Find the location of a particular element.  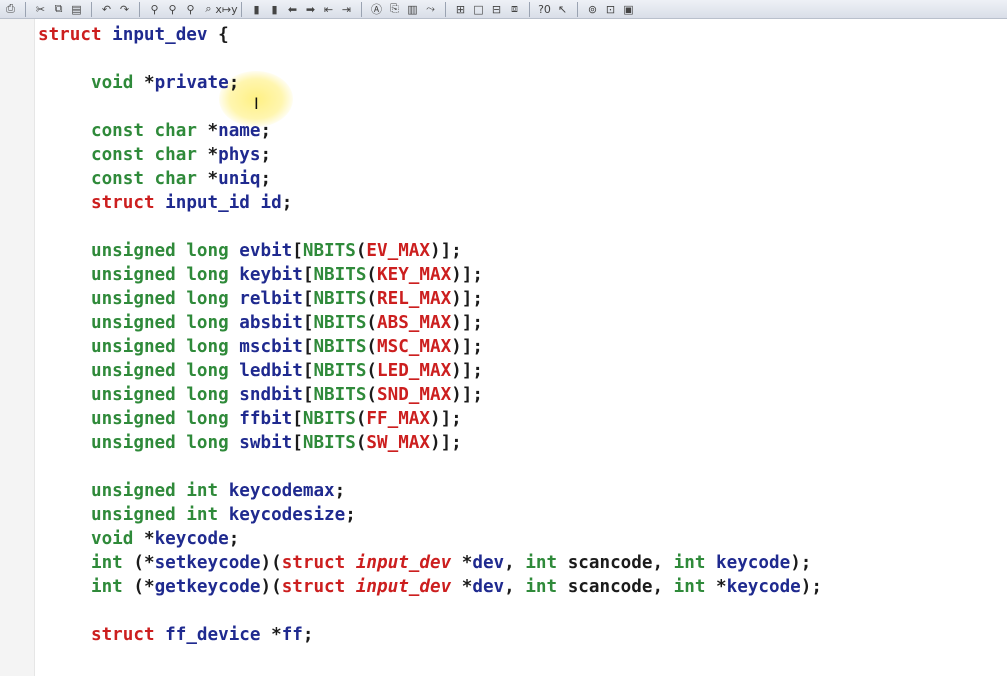

arrow-right-icon: ➡ is located at coordinates (310, 9).